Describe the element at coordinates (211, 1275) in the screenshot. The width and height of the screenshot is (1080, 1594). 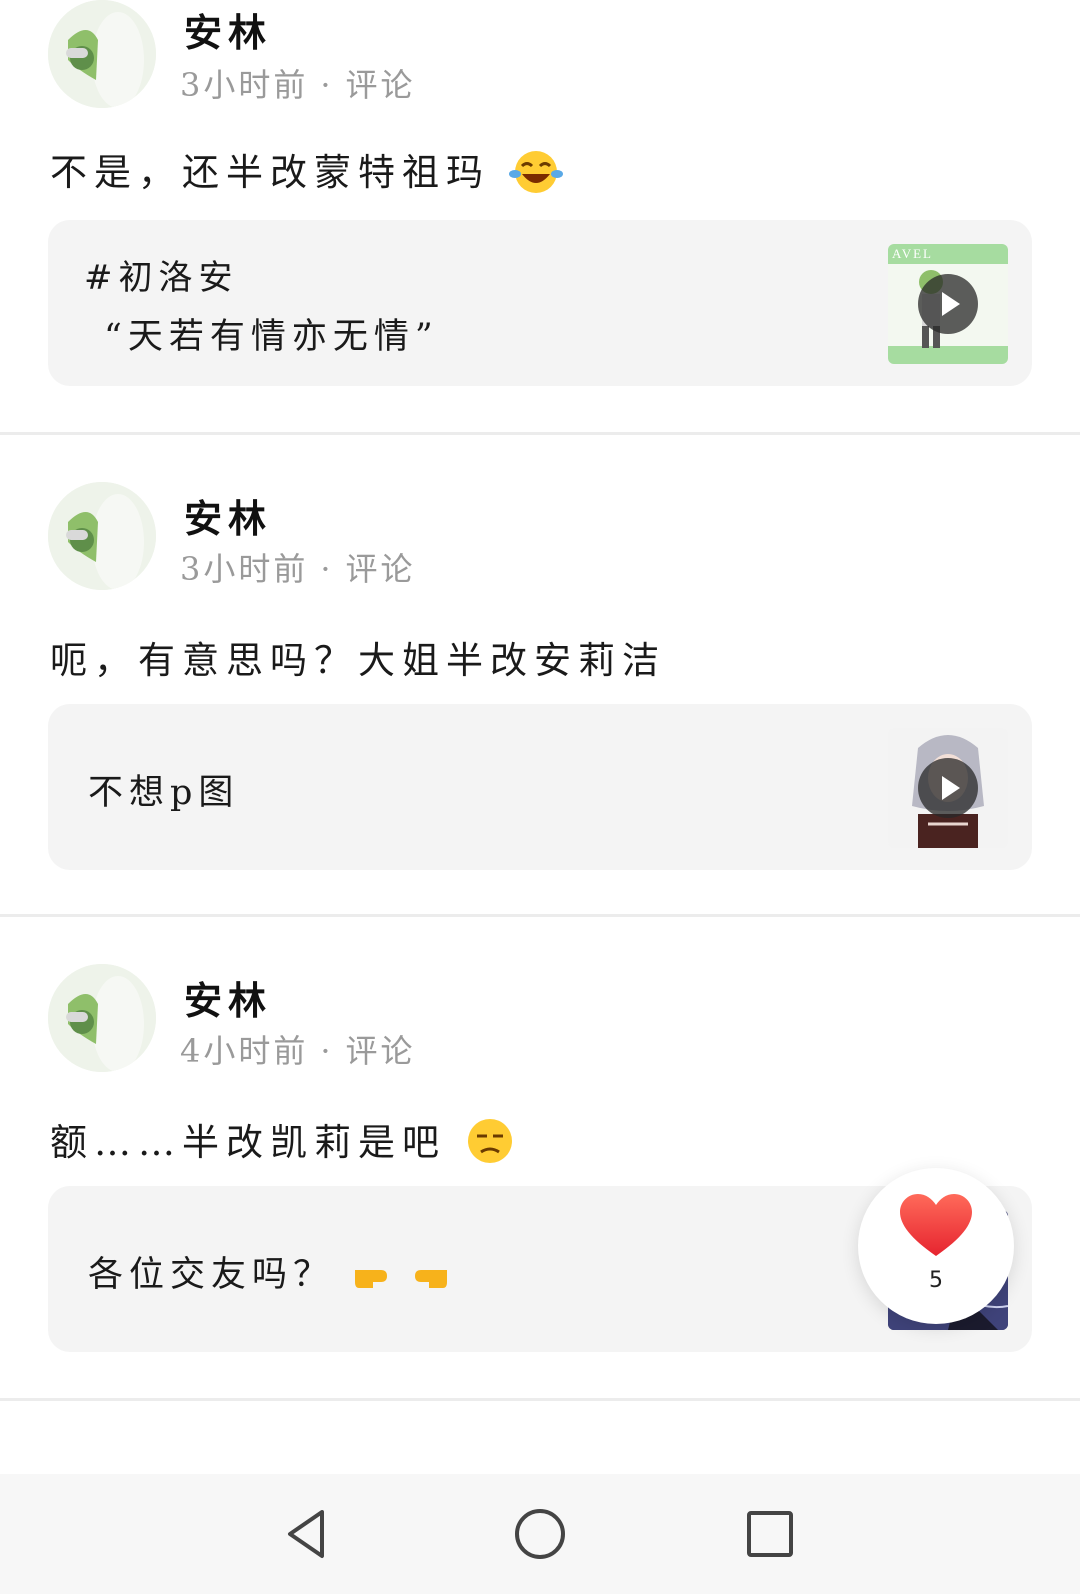
I see `card-text-content: 各位交友吗？` at that location.